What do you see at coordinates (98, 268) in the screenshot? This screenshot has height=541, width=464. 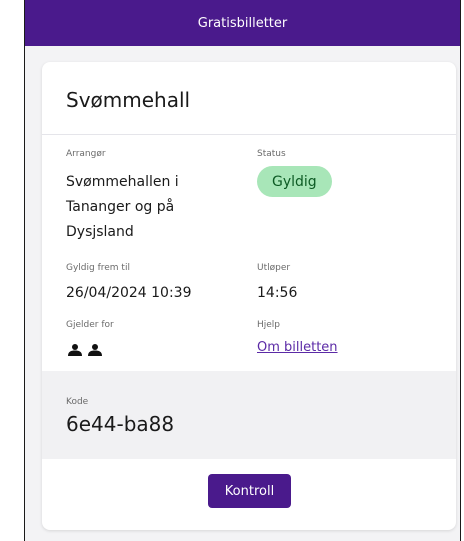 I see `valid-from-label: Gyldig frem til` at bounding box center [98, 268].